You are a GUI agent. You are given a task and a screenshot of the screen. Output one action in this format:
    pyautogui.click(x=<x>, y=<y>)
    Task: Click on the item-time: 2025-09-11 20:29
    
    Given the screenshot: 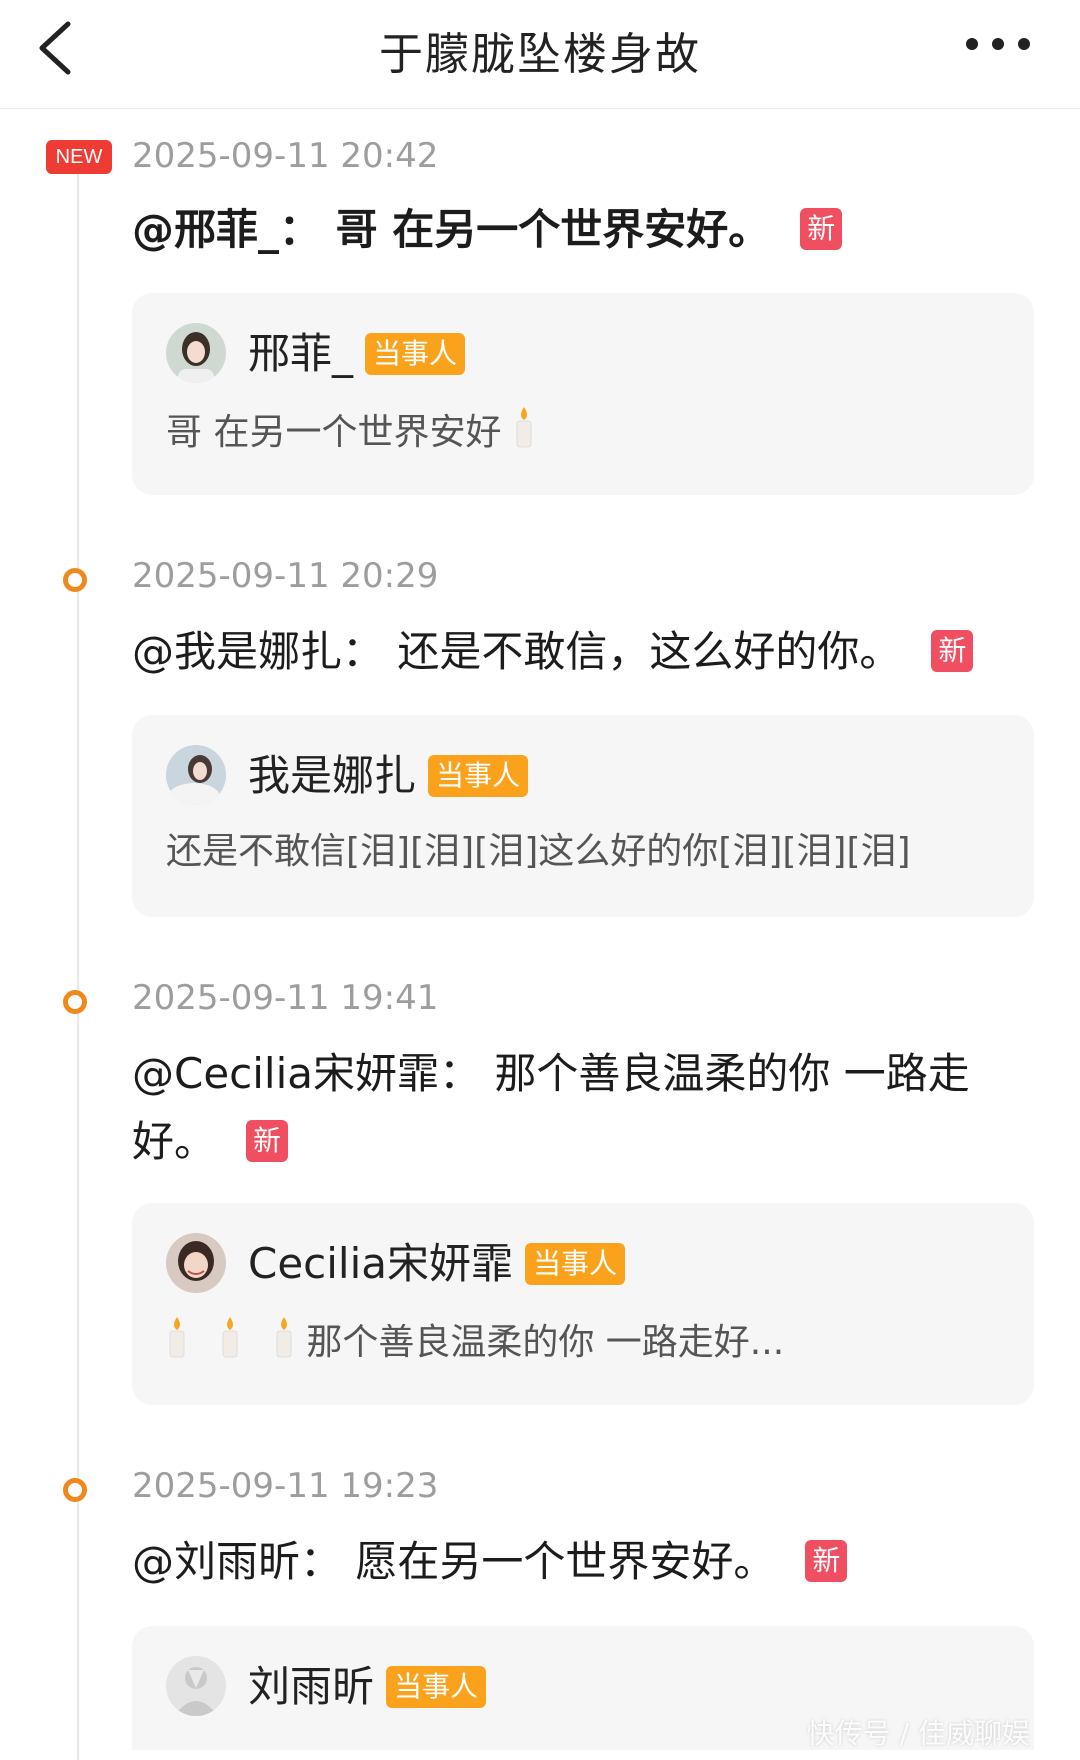 What is the action you would take?
    pyautogui.click(x=285, y=576)
    